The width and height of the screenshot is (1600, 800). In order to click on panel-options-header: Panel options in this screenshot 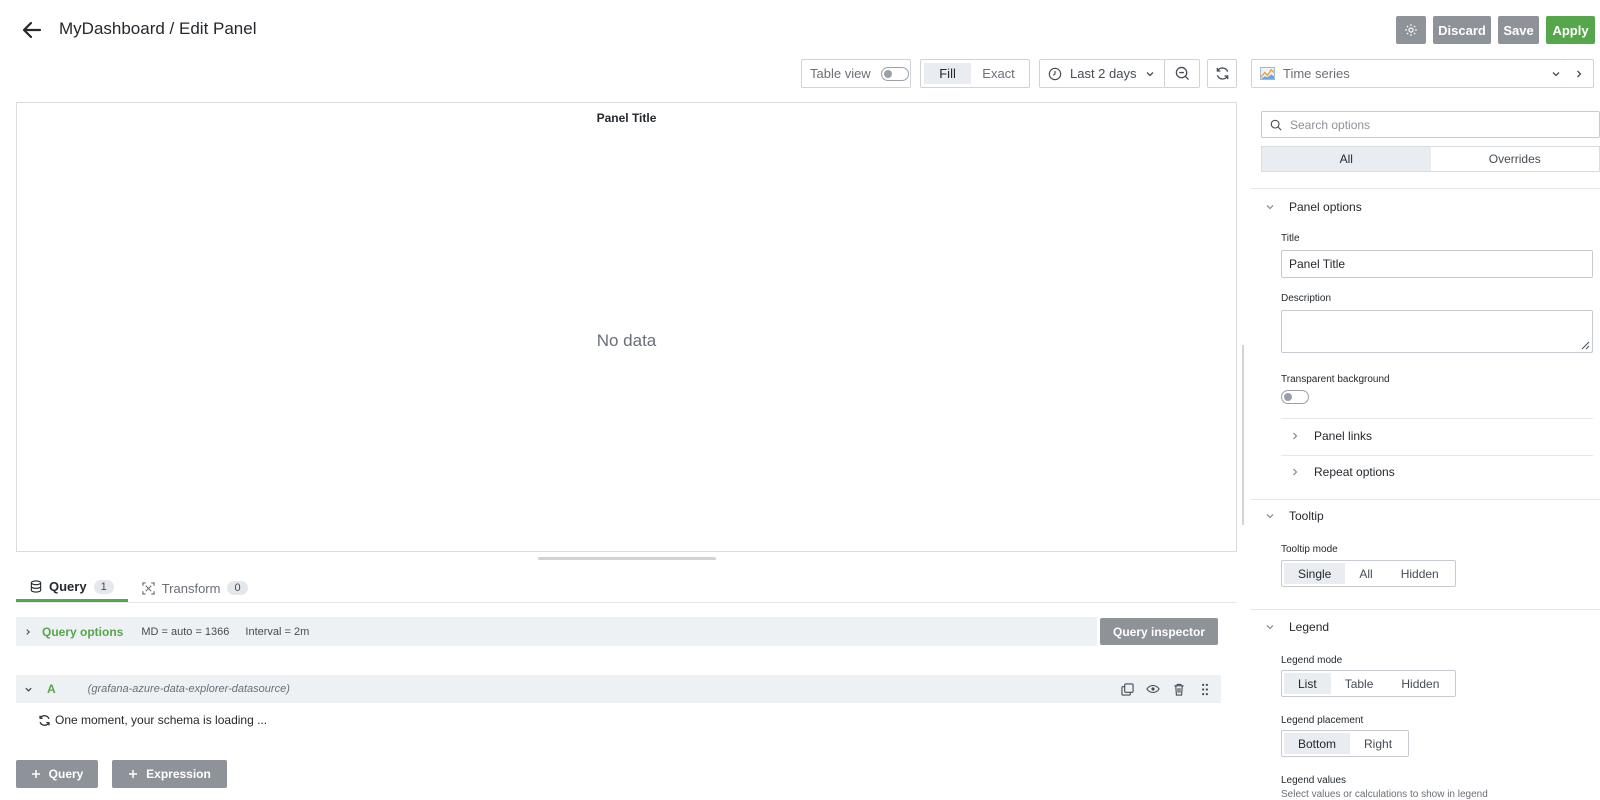, I will do `click(1313, 207)`.